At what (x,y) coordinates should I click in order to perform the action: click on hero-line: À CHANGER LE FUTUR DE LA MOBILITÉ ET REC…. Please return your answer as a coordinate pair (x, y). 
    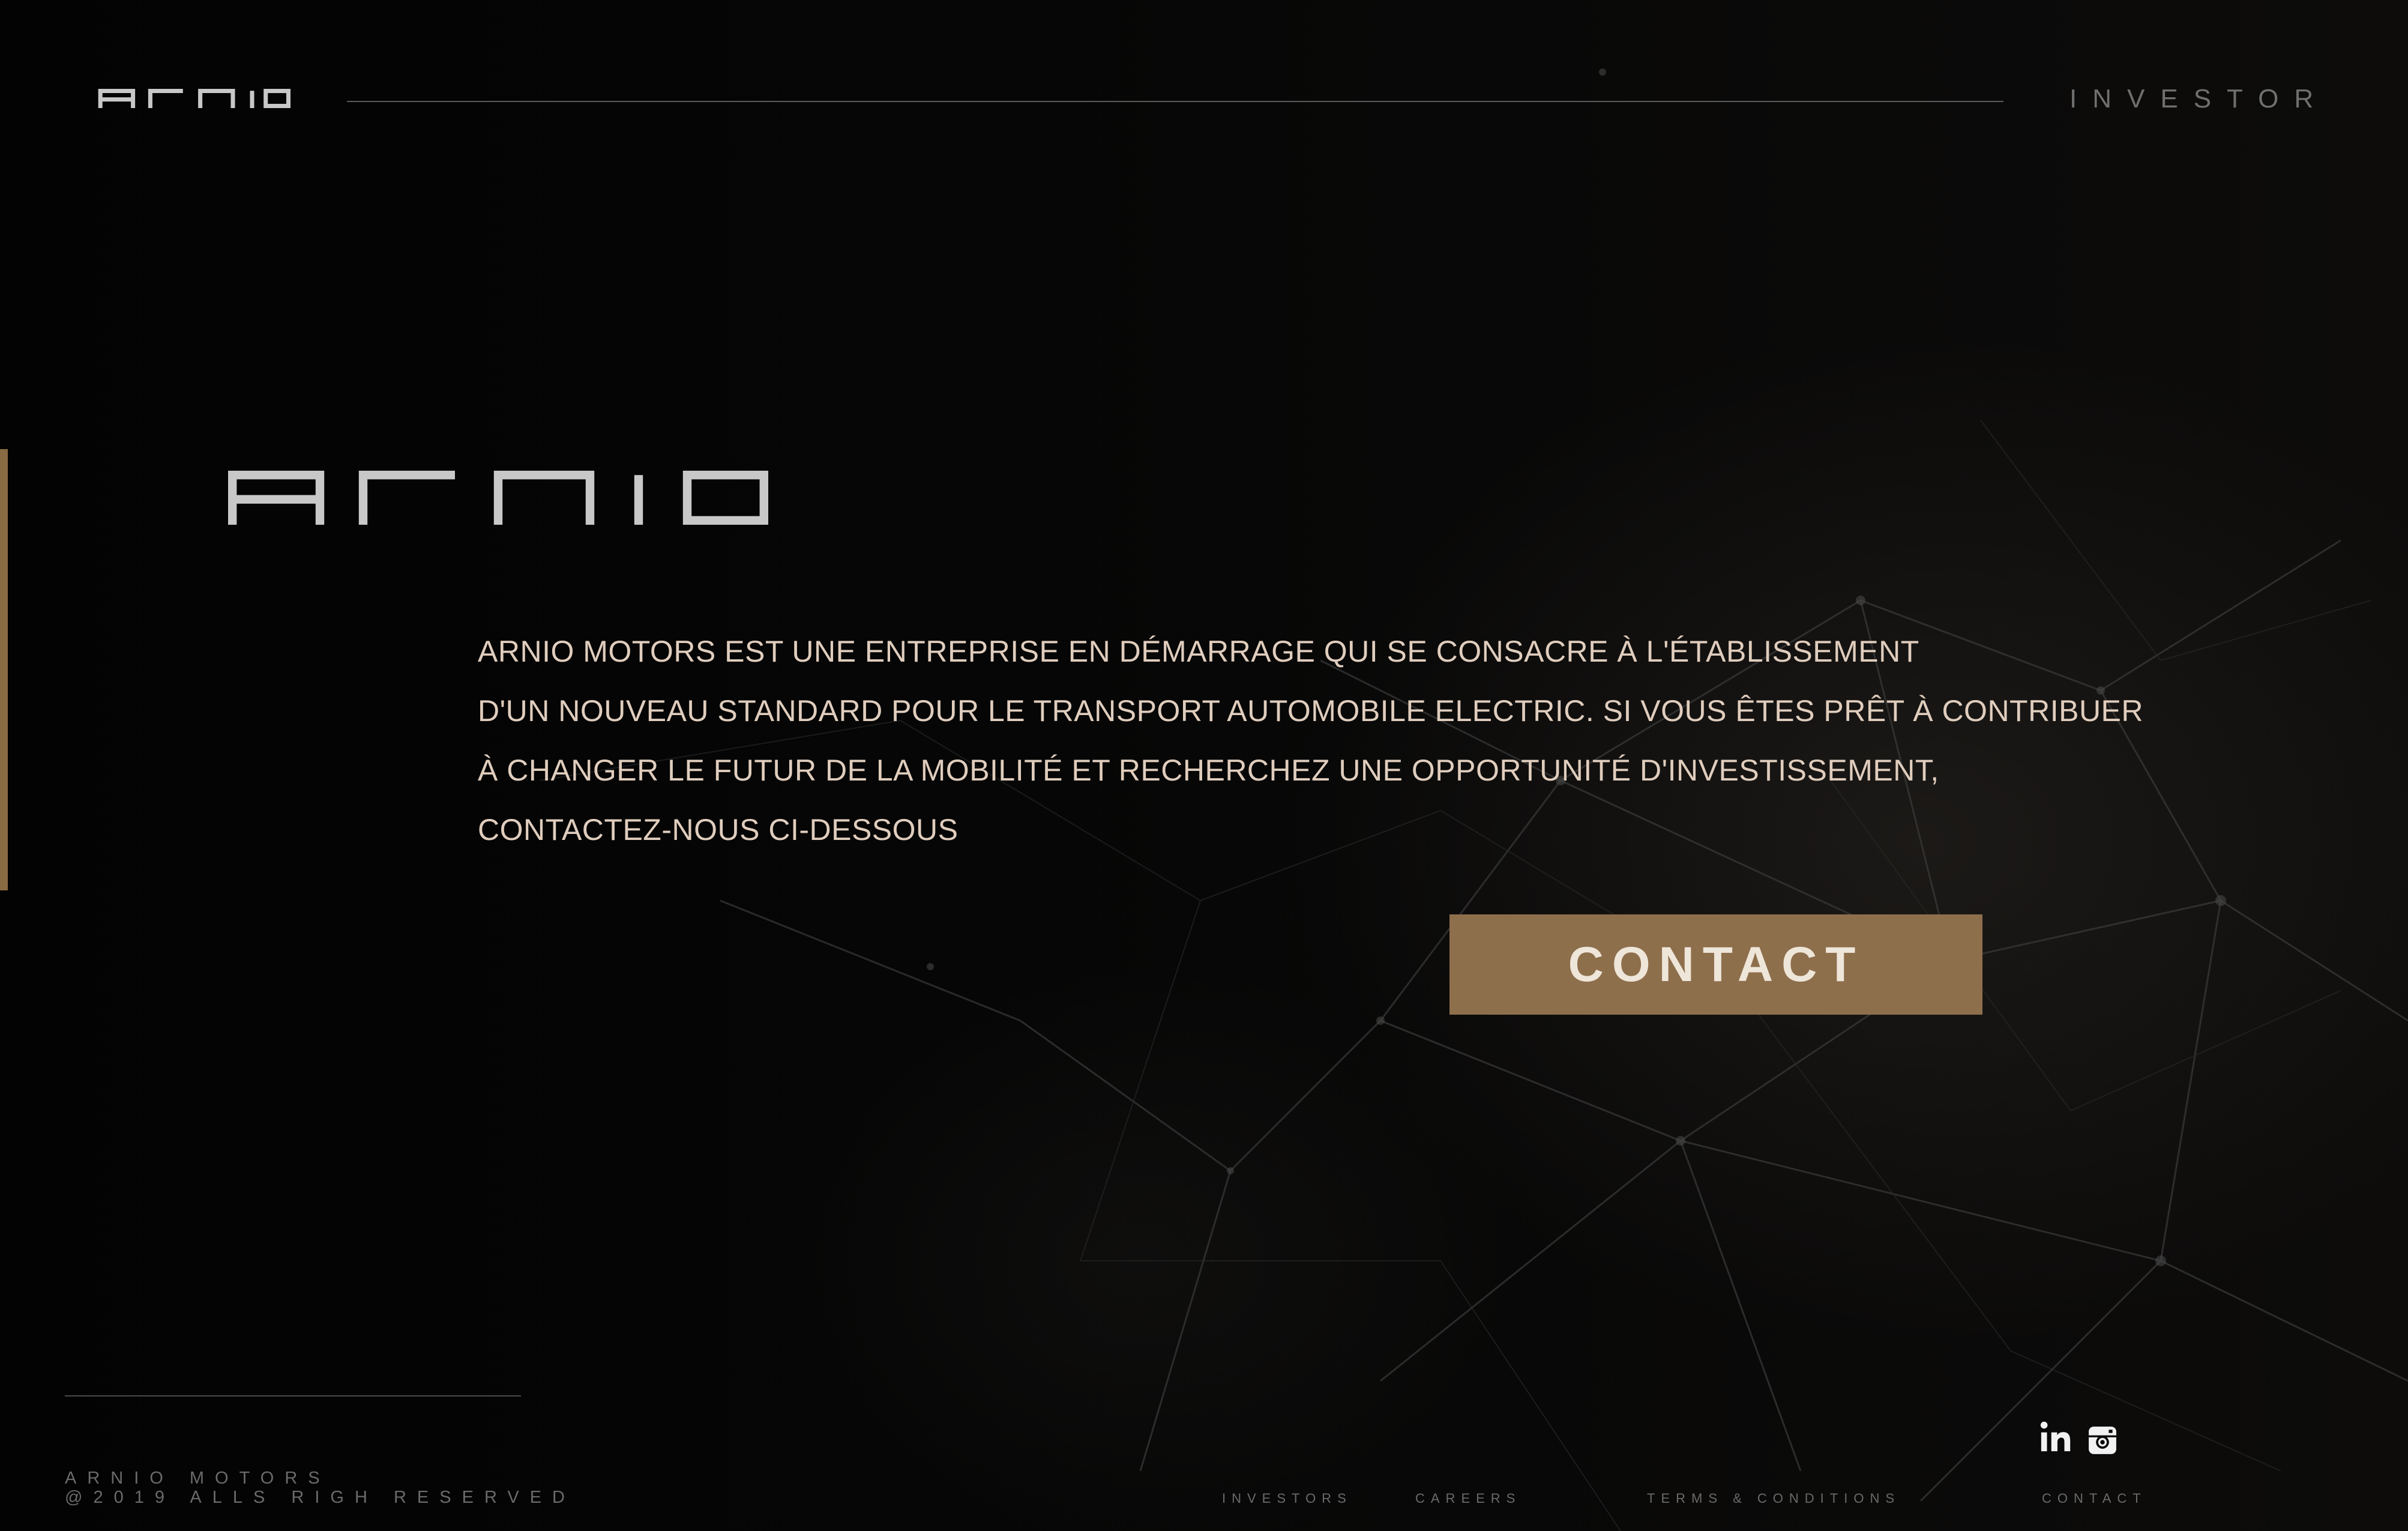
    Looking at the image, I should click on (1208, 770).